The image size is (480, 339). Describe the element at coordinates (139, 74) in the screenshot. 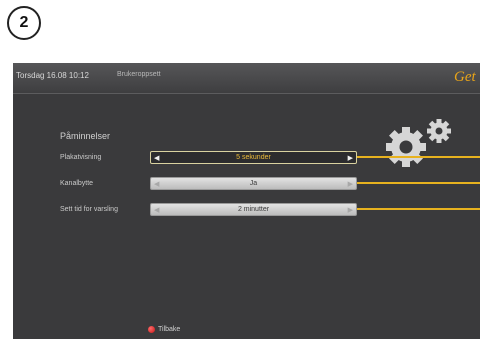

I see `page-title: Brukeroppsett` at that location.